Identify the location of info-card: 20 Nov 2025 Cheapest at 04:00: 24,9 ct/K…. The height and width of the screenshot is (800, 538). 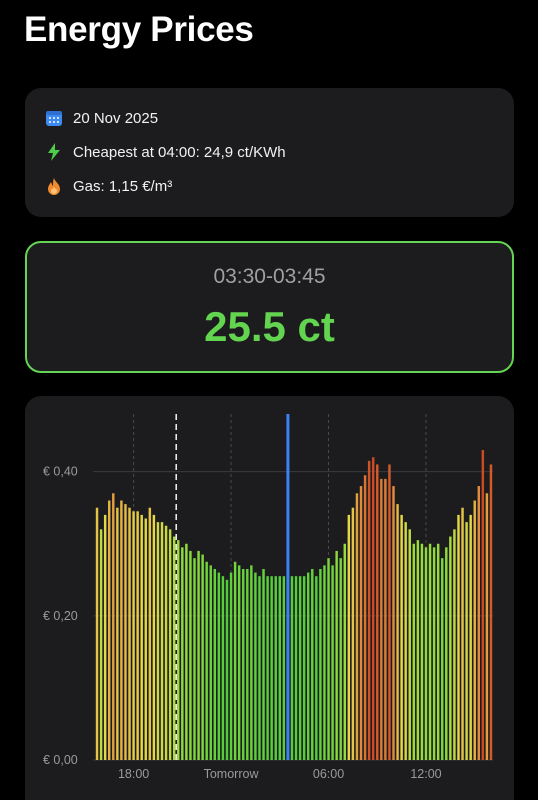
(269, 152).